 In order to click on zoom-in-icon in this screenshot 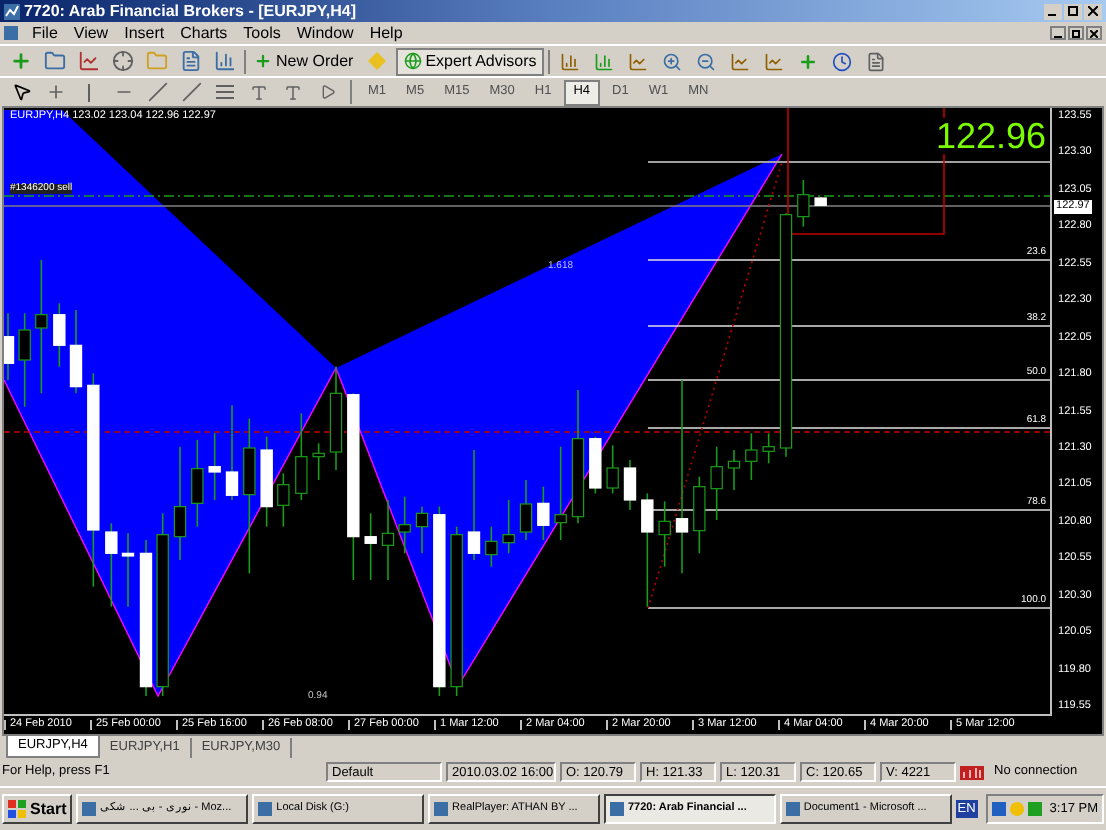, I will do `click(671, 61)`.